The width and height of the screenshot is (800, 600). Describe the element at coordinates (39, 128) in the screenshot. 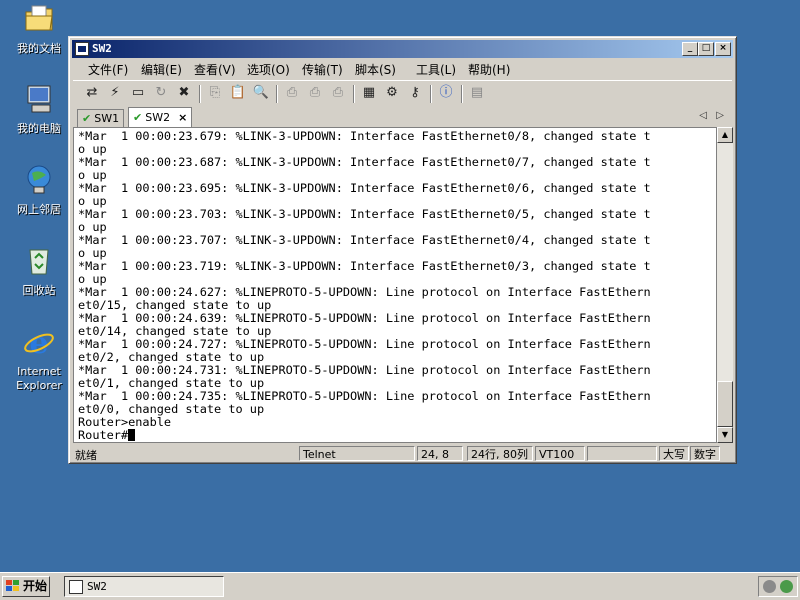

I see `desktop-icon-label: 我的电脑` at that location.